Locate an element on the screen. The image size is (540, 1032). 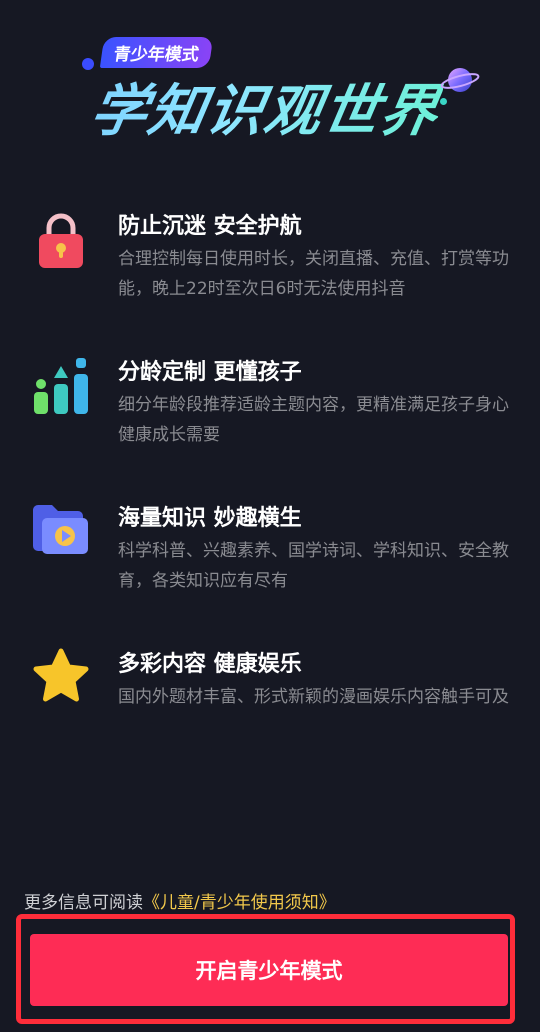
bar-chart-icon is located at coordinates (61, 386).